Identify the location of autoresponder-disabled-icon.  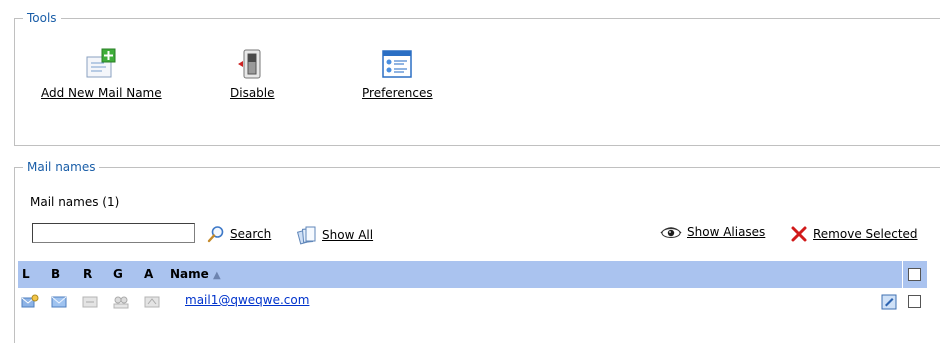
(152, 302).